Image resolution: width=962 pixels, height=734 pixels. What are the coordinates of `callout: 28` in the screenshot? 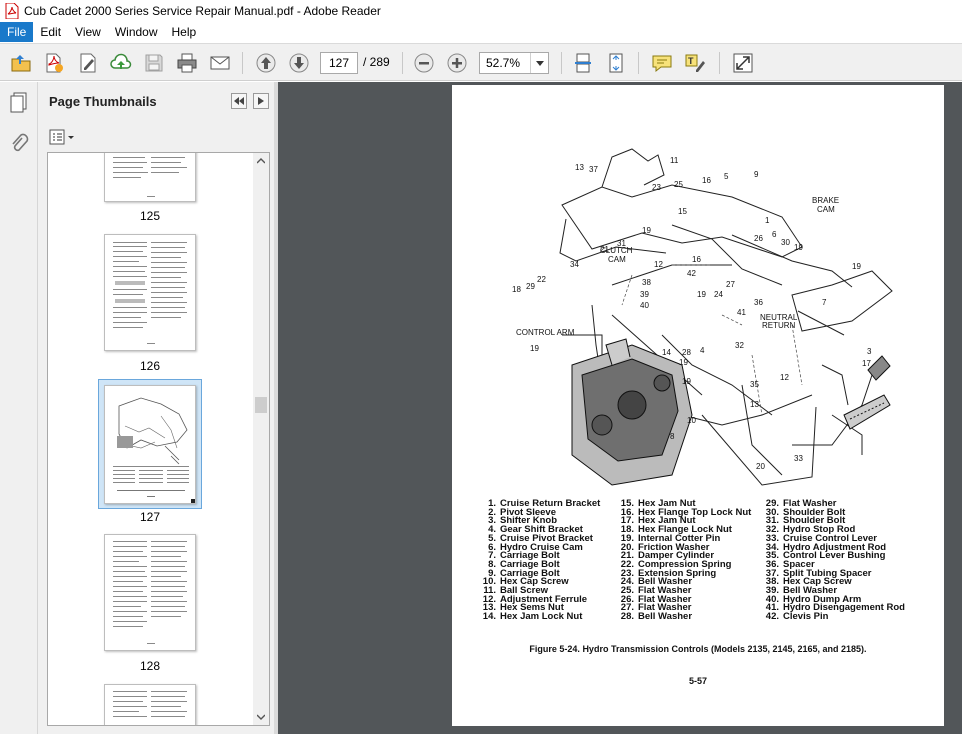 It's located at (686, 352).